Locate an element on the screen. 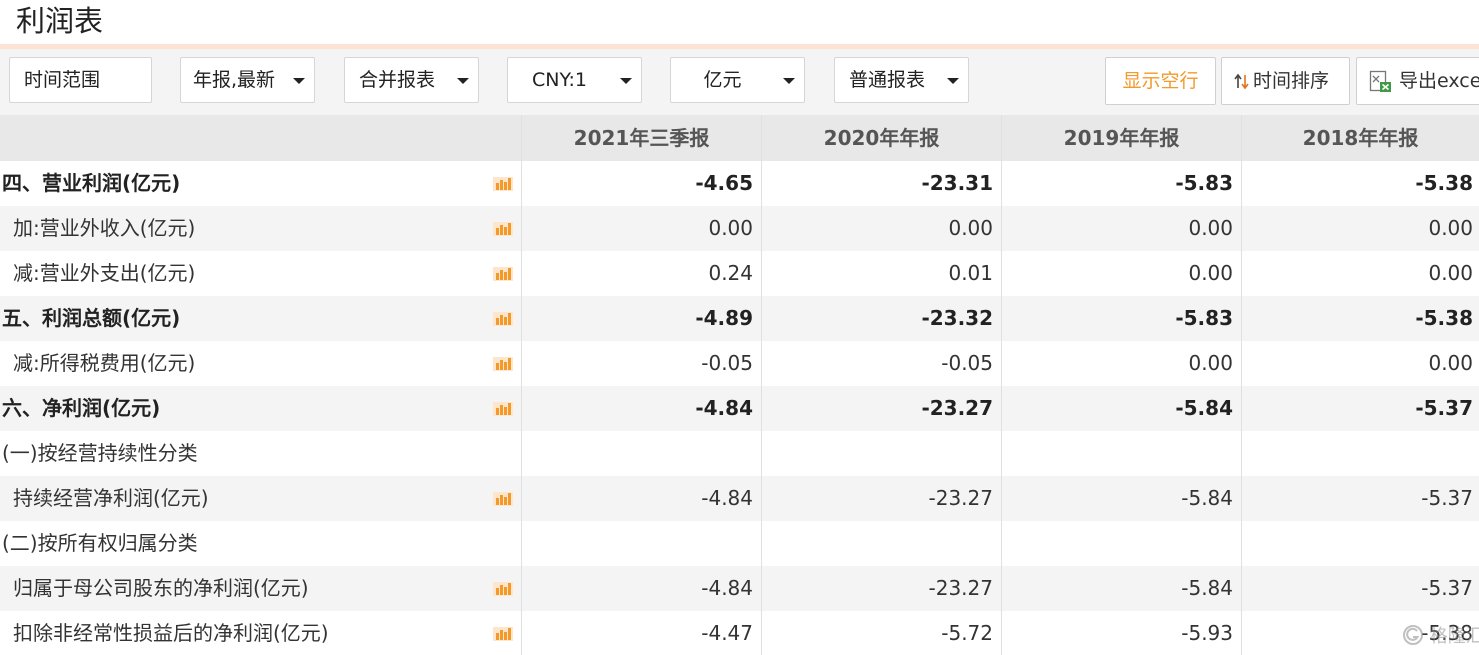  table-row: 六、净利润(亿元) -4.84 -23.27 -5.84 -5.37 is located at coordinates (739, 408).